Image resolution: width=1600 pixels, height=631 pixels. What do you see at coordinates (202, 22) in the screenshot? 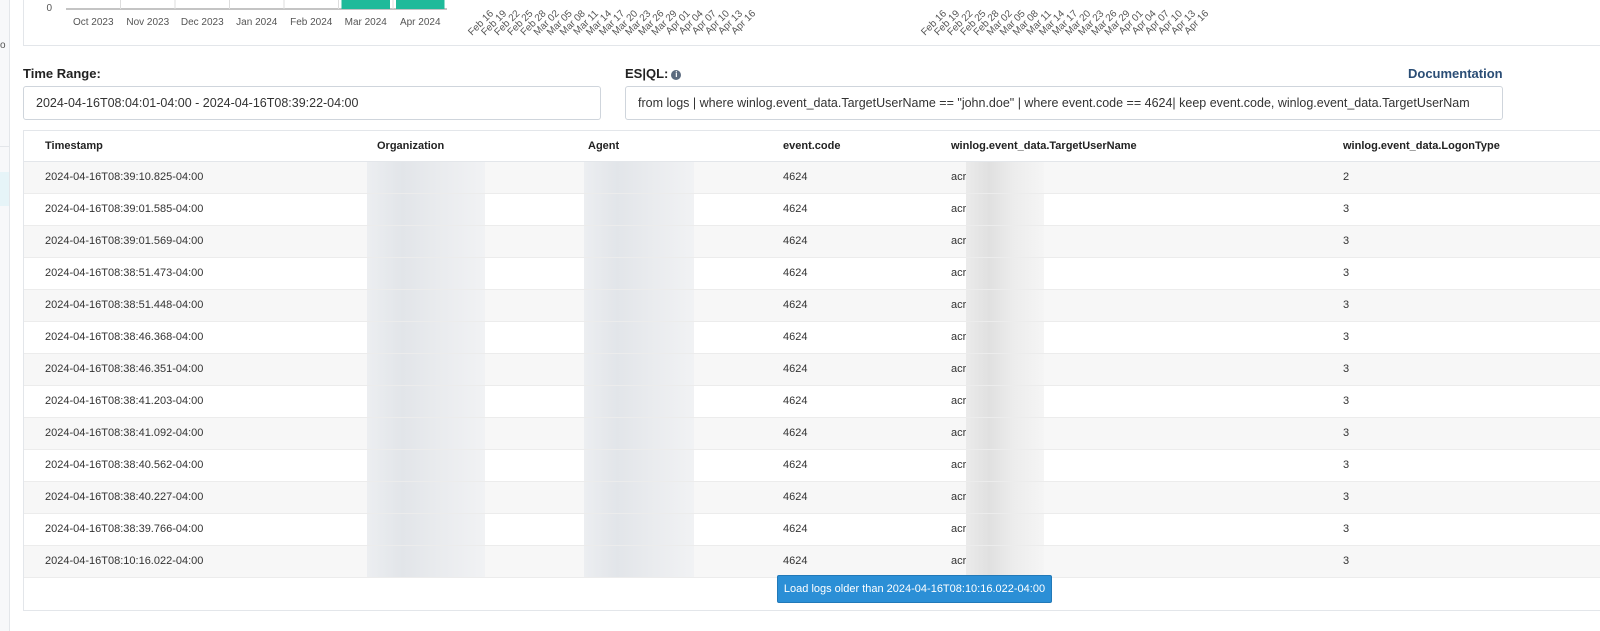
I see `monthly-tick-label: Dec 2023` at bounding box center [202, 22].